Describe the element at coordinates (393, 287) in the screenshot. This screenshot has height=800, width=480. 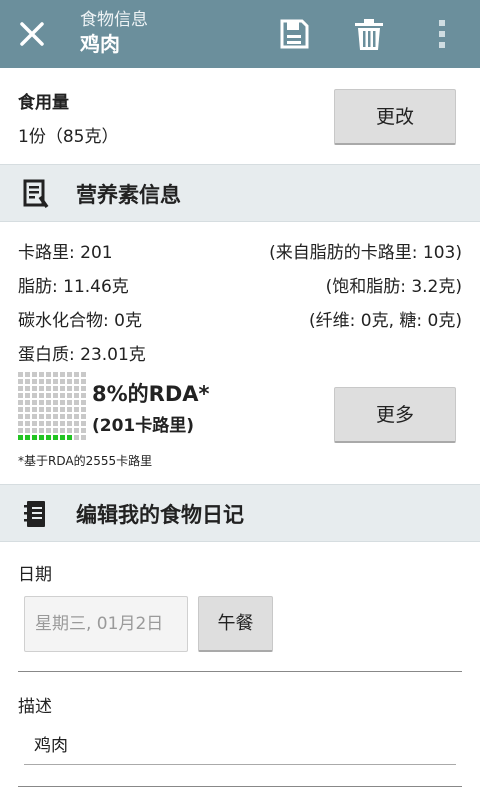
I see `saturated-fat-value: (饱和脂肪: 3.2克)` at that location.